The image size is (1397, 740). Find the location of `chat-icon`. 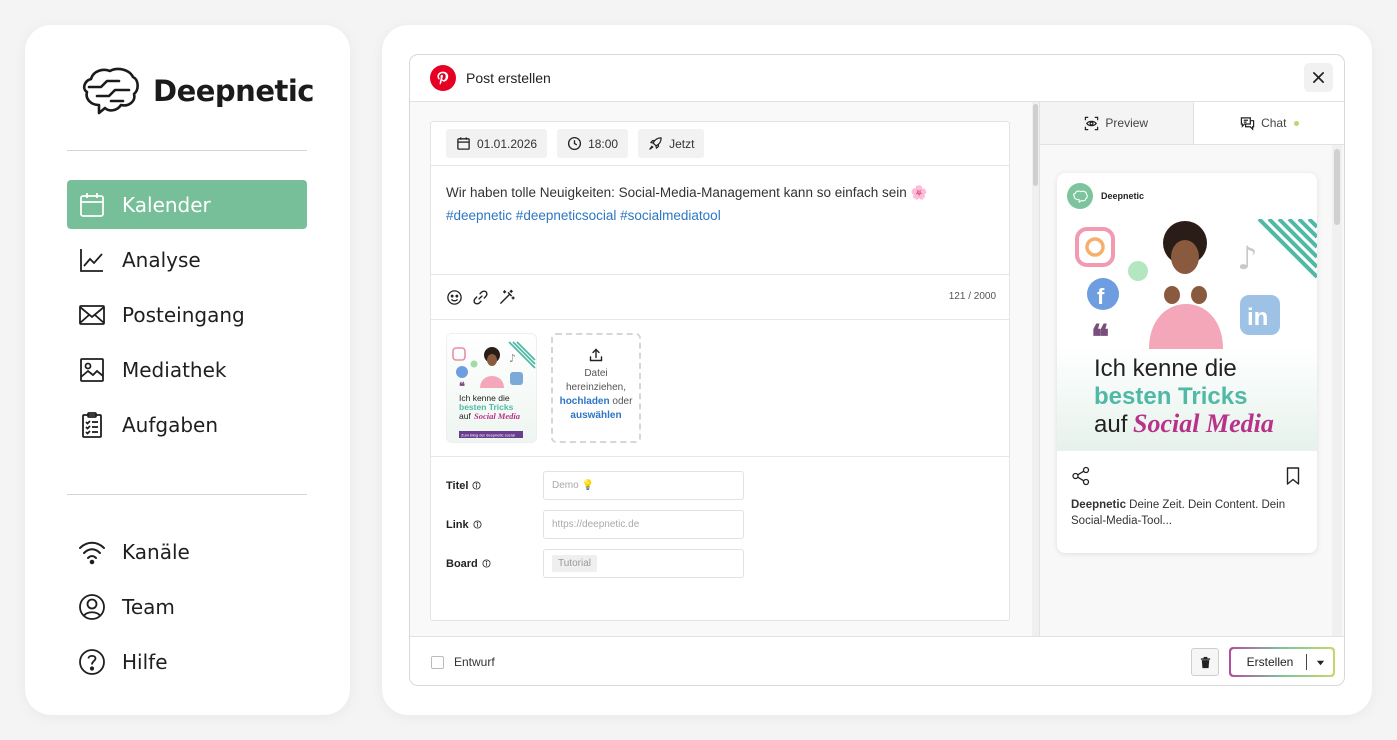

chat-icon is located at coordinates (1247, 123).